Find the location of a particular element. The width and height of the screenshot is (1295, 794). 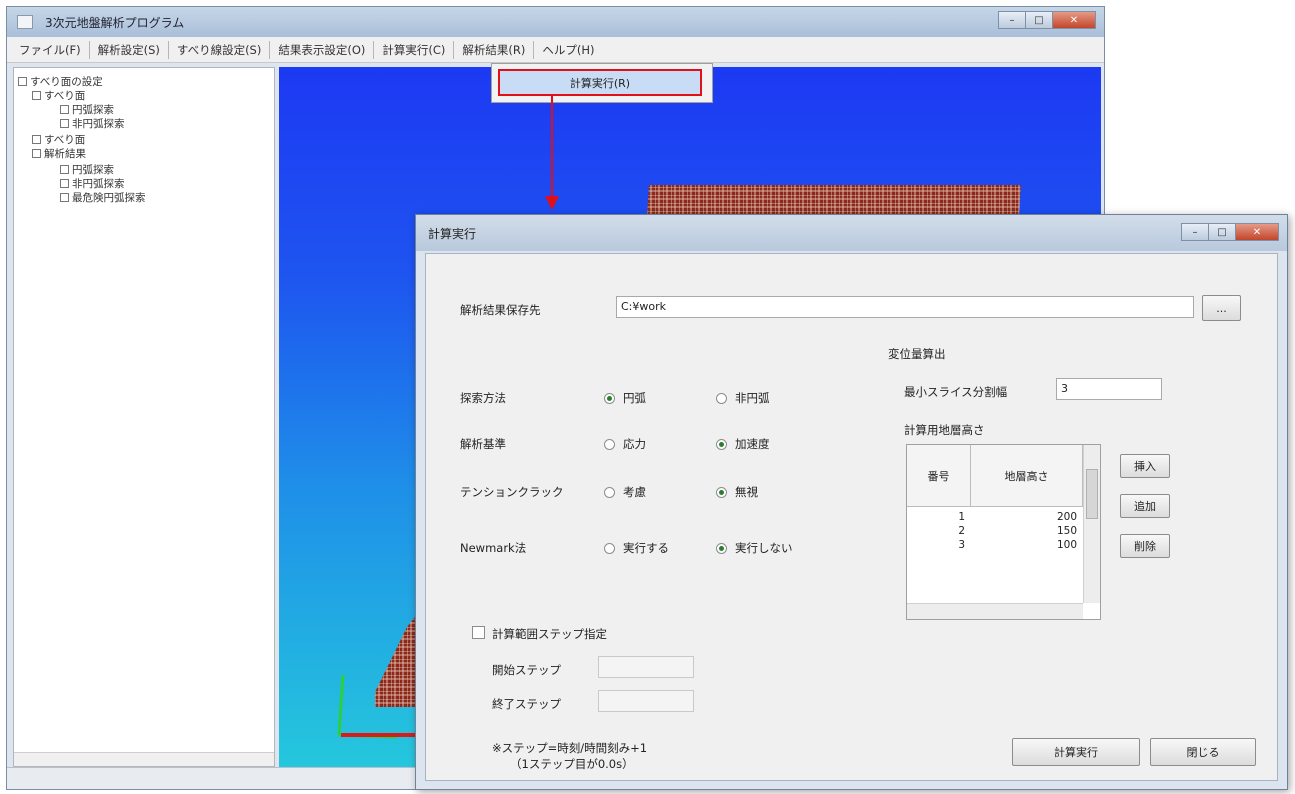

tree-item-label: 非円弧探索 is located at coordinates (98, 184).